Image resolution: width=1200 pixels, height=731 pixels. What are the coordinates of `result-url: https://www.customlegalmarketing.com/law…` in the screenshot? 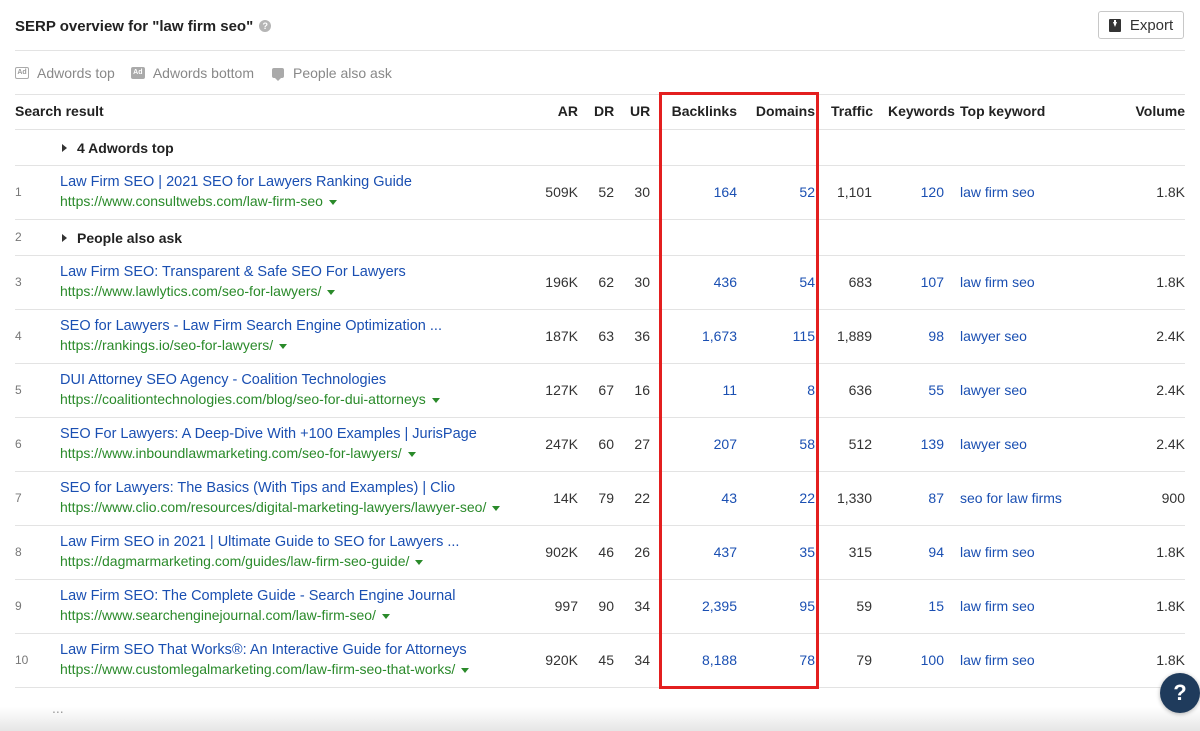 It's located at (292, 669).